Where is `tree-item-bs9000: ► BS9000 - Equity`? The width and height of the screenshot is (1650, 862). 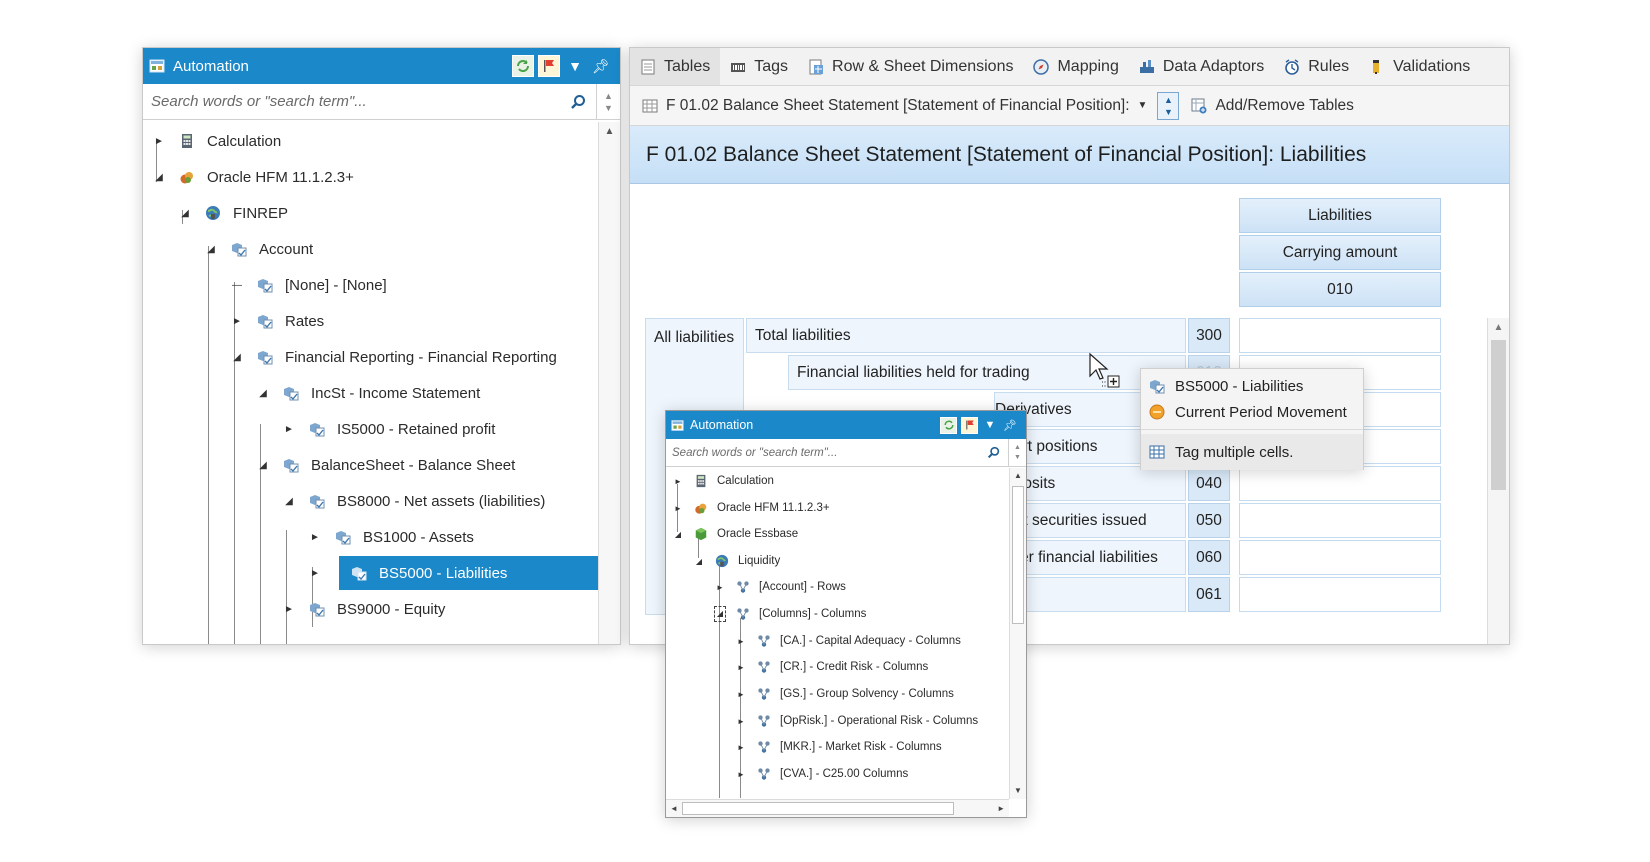
tree-item-bs9000: ► BS9000 - Equity is located at coordinates (363, 609).